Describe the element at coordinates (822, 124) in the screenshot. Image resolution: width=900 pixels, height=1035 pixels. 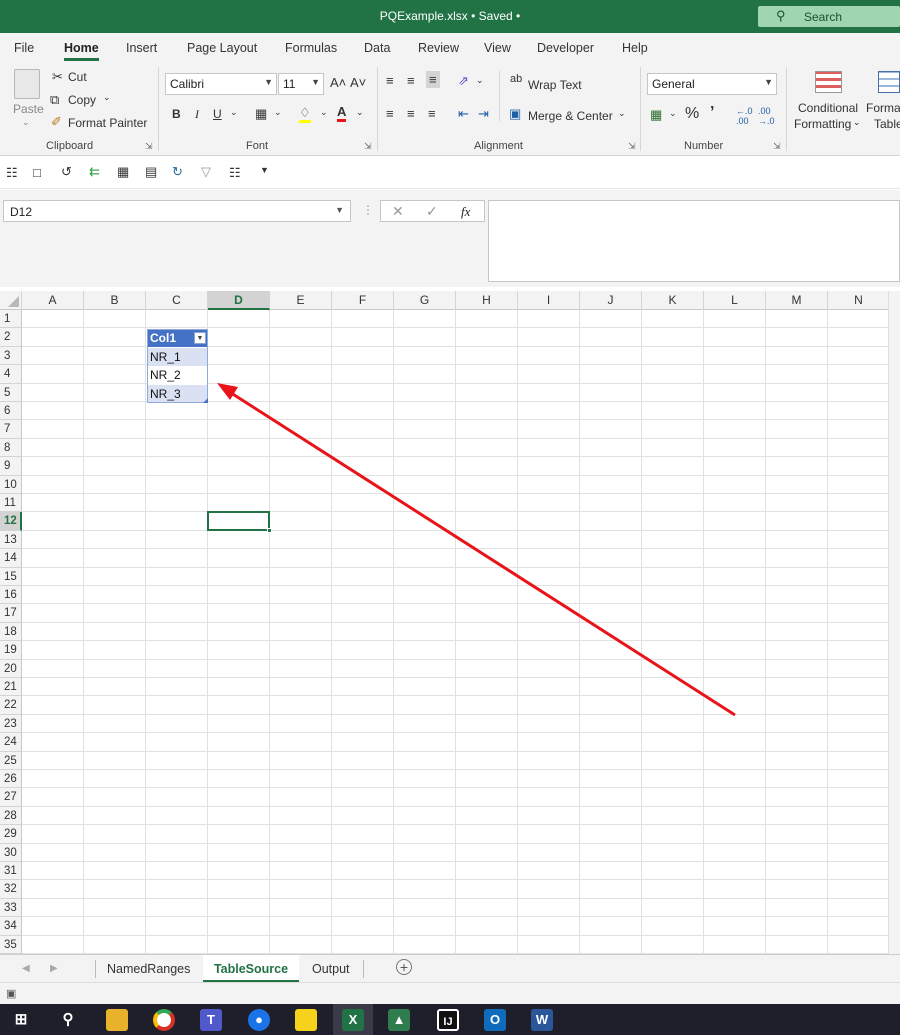
I see `conditional-formatting-label: Formatting` at that location.